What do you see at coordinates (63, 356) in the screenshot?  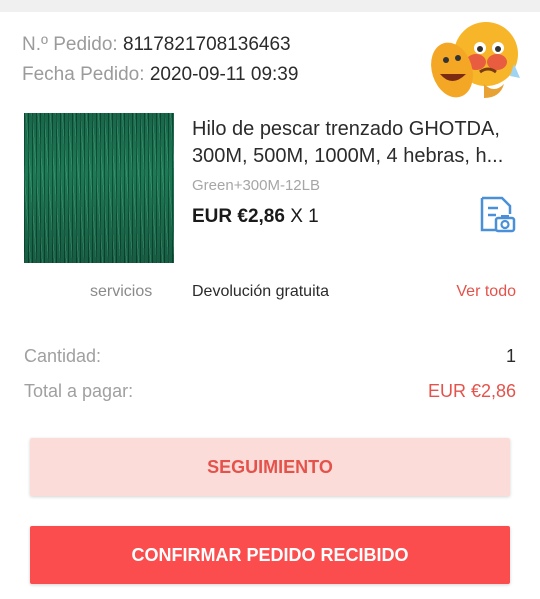 I see `quantity-label: Cantidad:` at bounding box center [63, 356].